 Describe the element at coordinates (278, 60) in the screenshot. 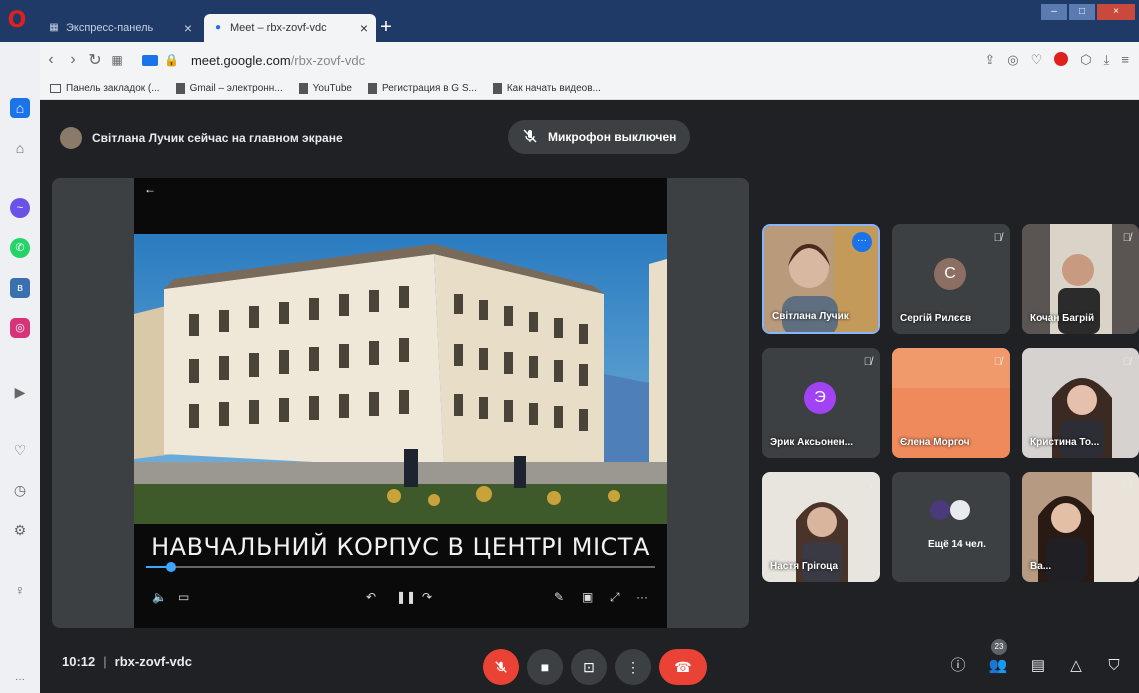

I see `url-text: meet.google.com/rbx-zovf-vdc` at that location.